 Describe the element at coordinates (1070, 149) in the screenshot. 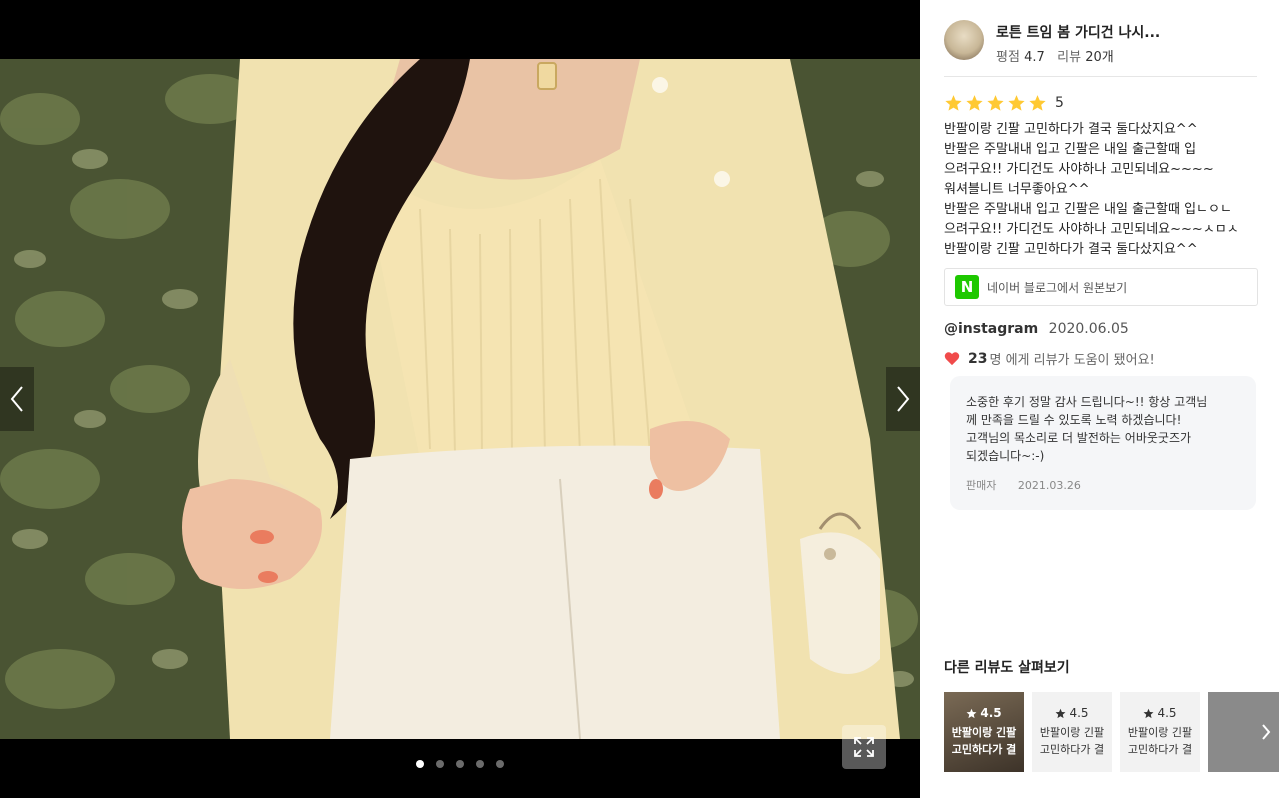

I see `review-line: 반팔은 주말내내 입고 긴팔은 내일 출근할때 입` at that location.